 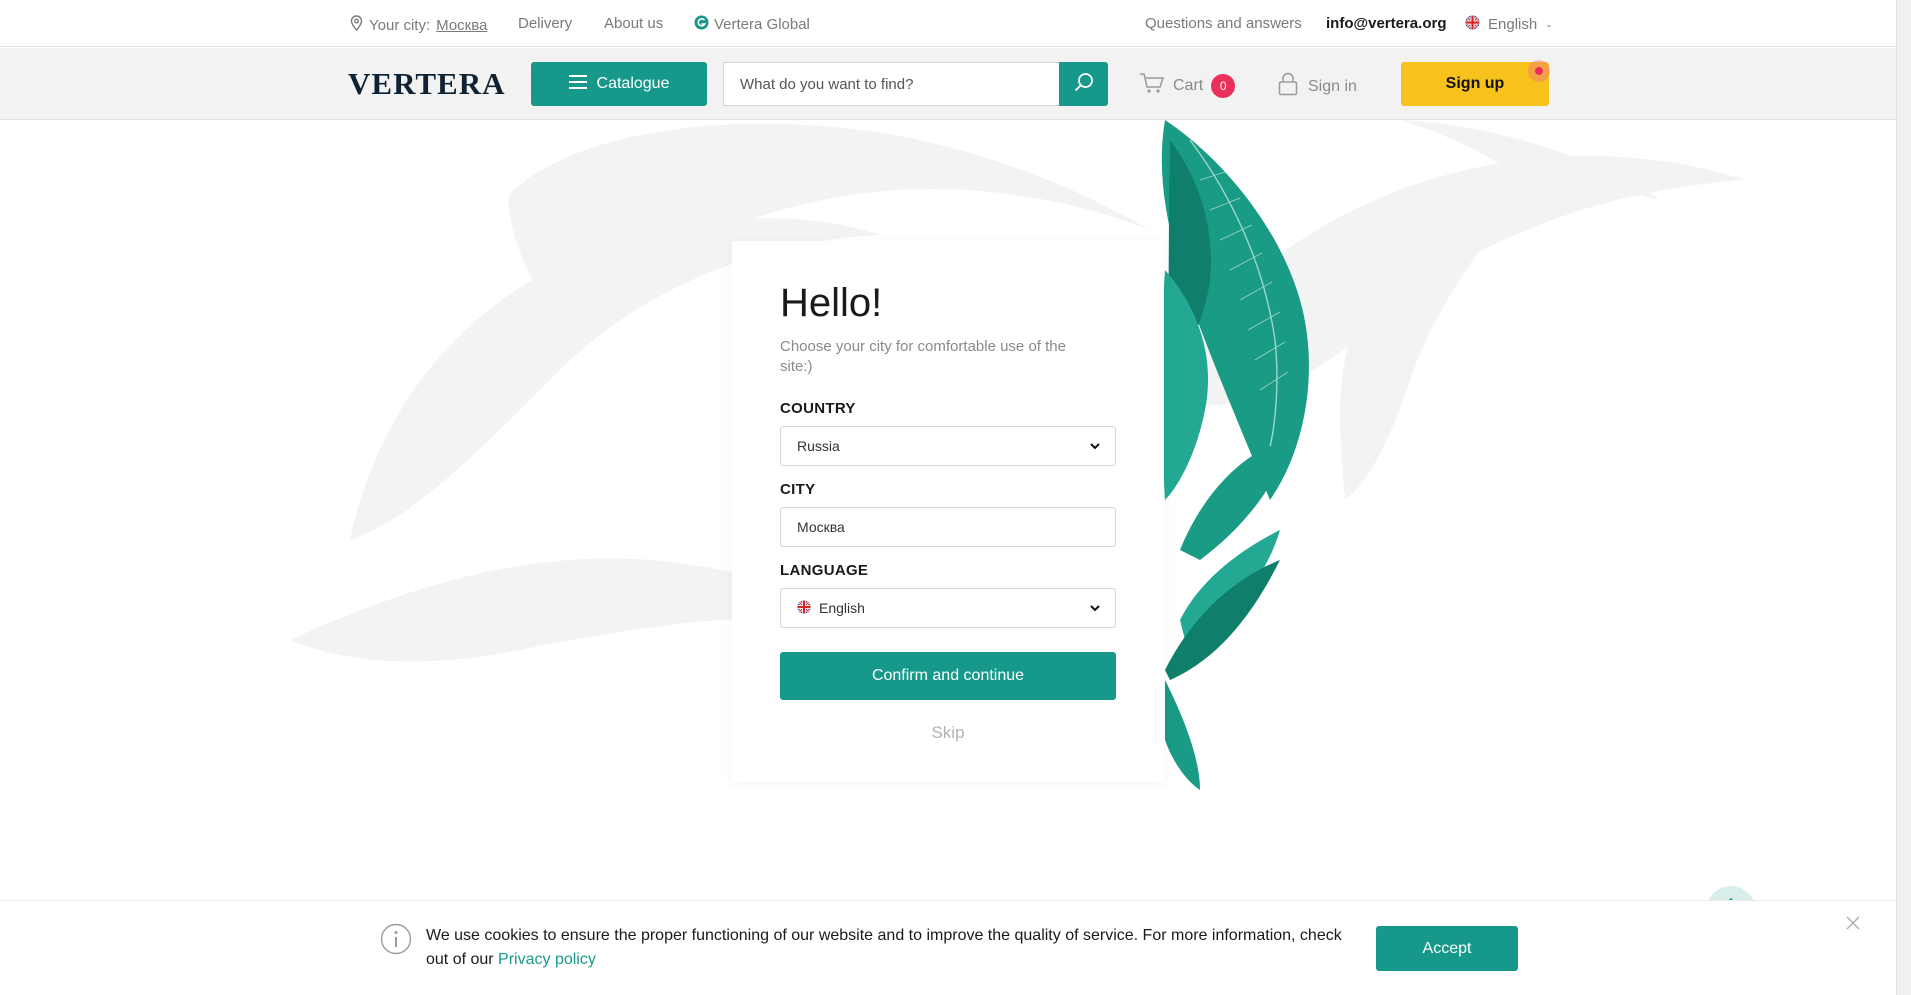 What do you see at coordinates (948, 446) in the screenshot?
I see `country-select: Russia` at bounding box center [948, 446].